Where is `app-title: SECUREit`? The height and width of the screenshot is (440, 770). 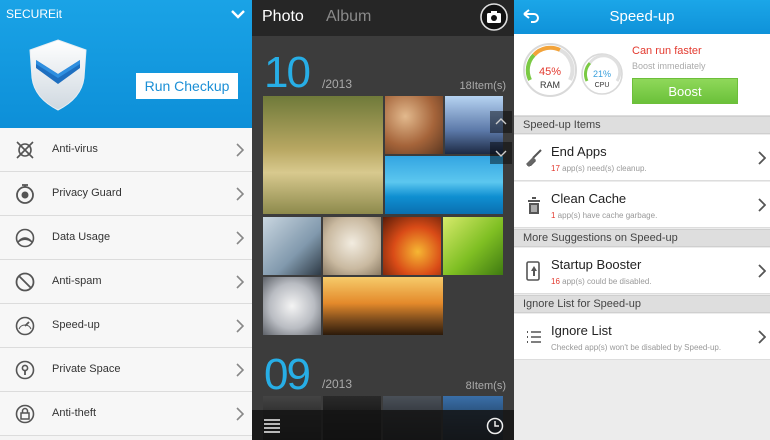 app-title: SECUREit is located at coordinates (34, 14).